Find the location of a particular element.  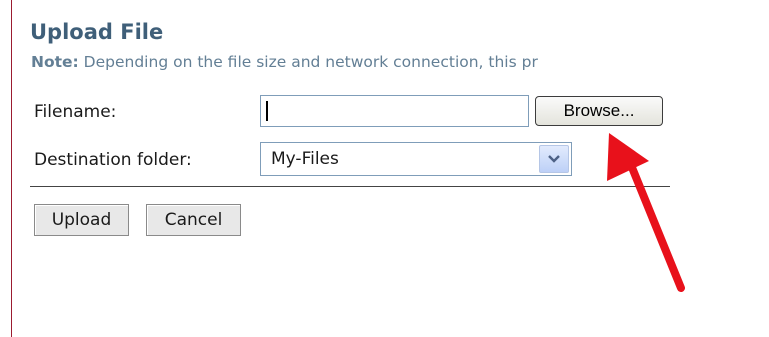

page-title: Upload File is located at coordinates (97, 32).